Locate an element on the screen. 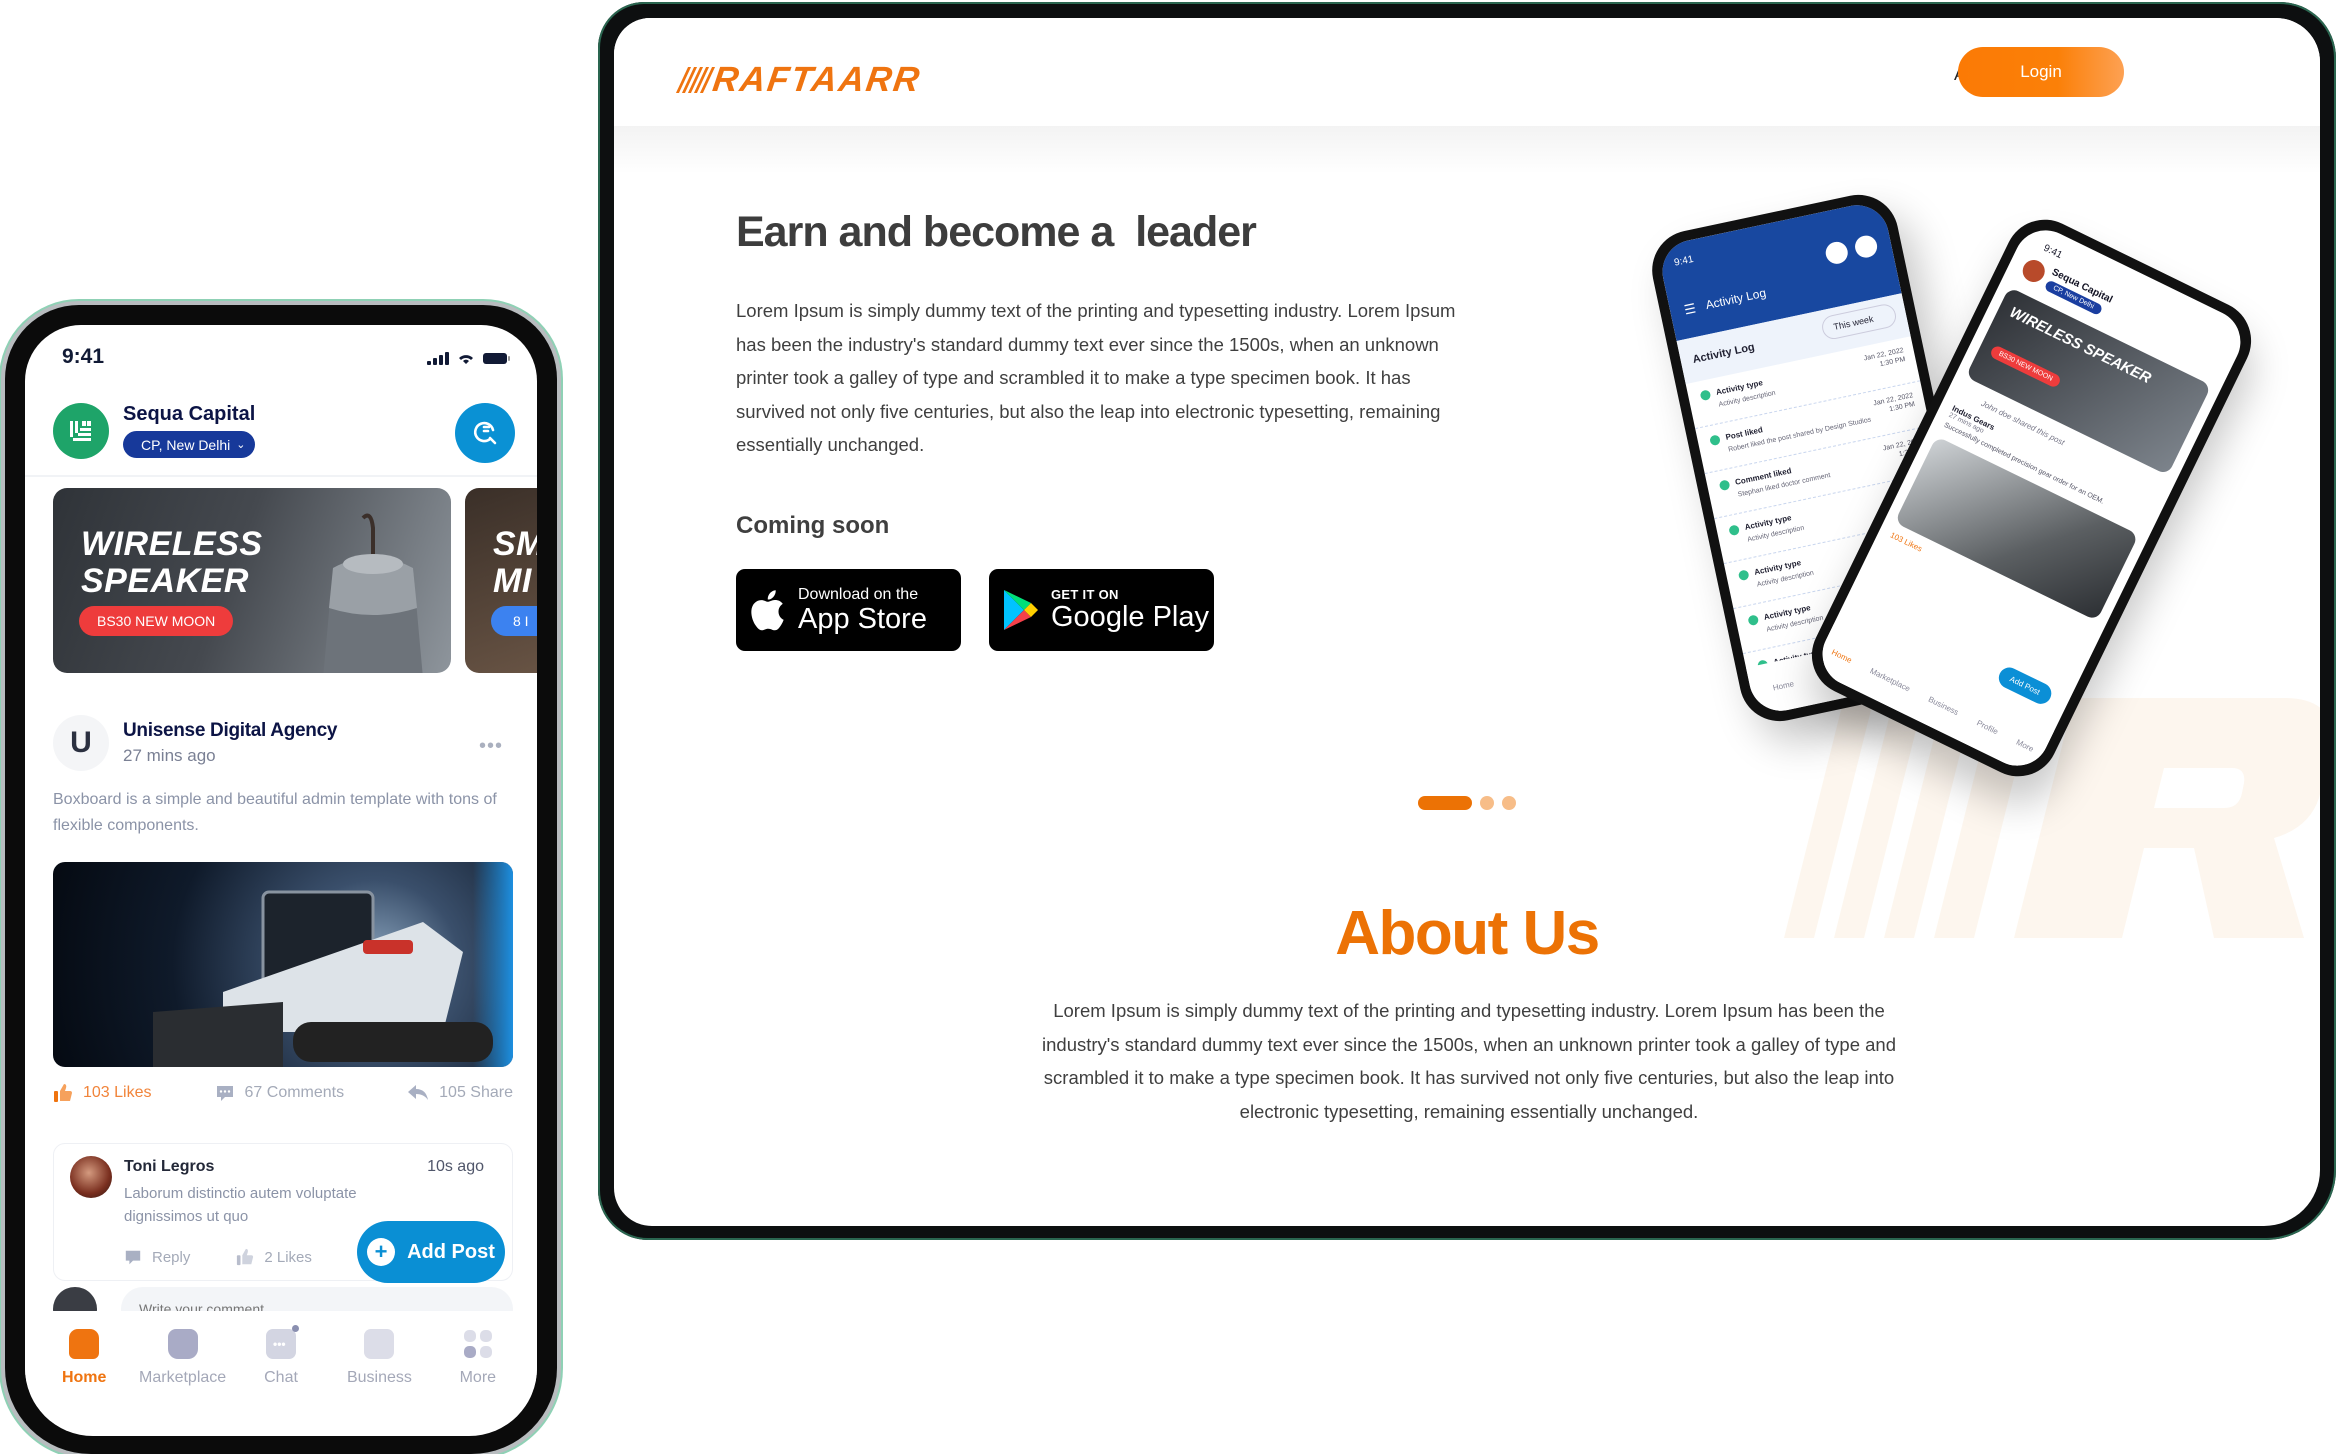 This screenshot has height=1454, width=2338. location-label: CP, New Delhi is located at coordinates (186, 444).